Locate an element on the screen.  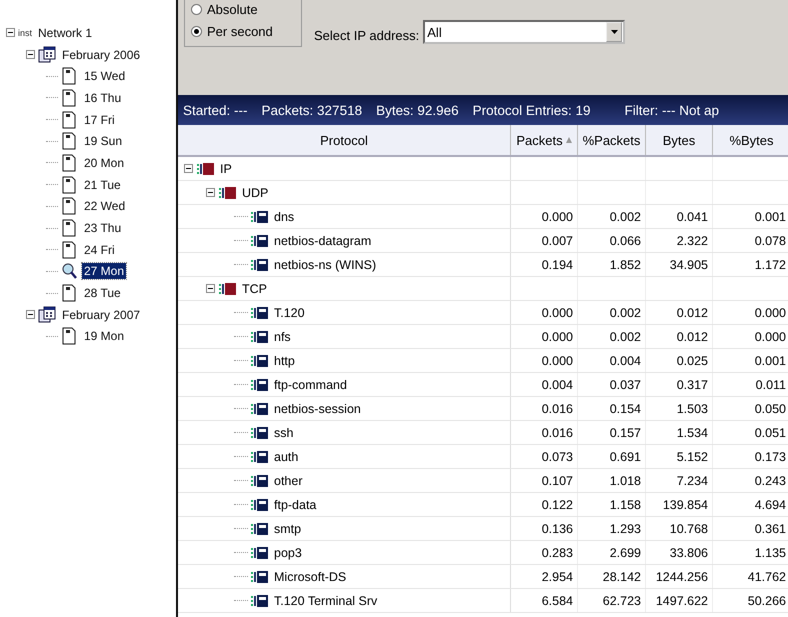
protocol-name: auth is located at coordinates (286, 457).